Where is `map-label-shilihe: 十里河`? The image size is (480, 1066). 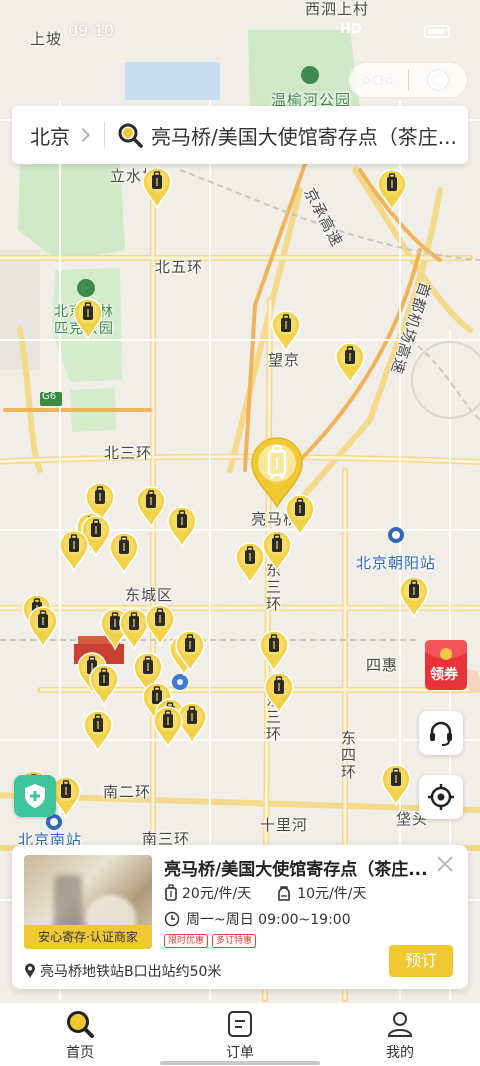
map-label-shilihe: 十里河 is located at coordinates (284, 825).